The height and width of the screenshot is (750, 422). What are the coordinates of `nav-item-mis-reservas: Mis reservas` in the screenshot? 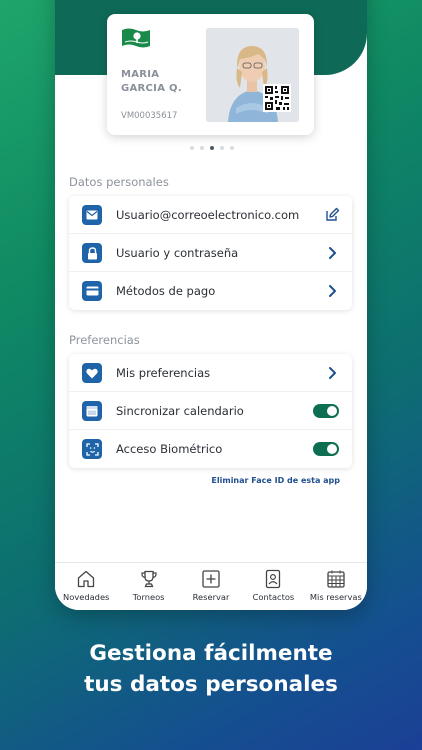 It's located at (336, 586).